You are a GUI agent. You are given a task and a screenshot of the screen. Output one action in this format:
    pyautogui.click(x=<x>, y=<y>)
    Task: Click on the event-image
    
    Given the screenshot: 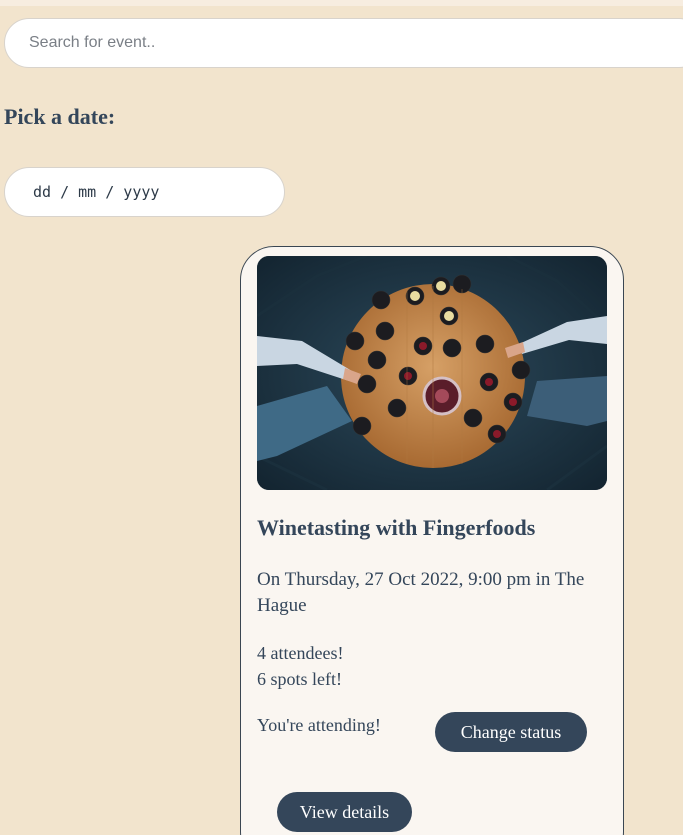 What is the action you would take?
    pyautogui.click(x=432, y=373)
    